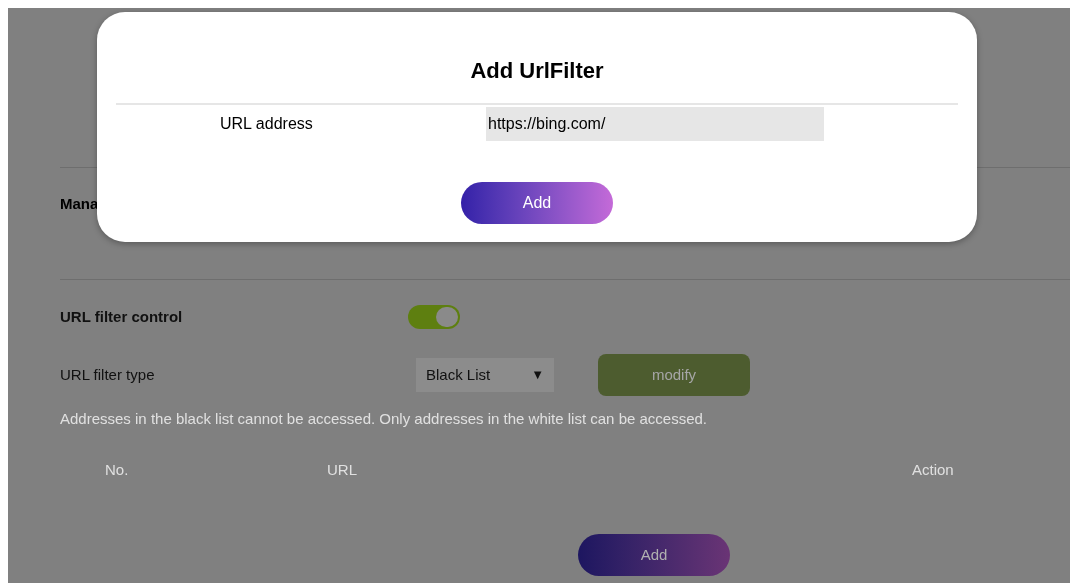  Describe the element at coordinates (537, 71) in the screenshot. I see `dialog-title: Add UrlFilter` at that location.